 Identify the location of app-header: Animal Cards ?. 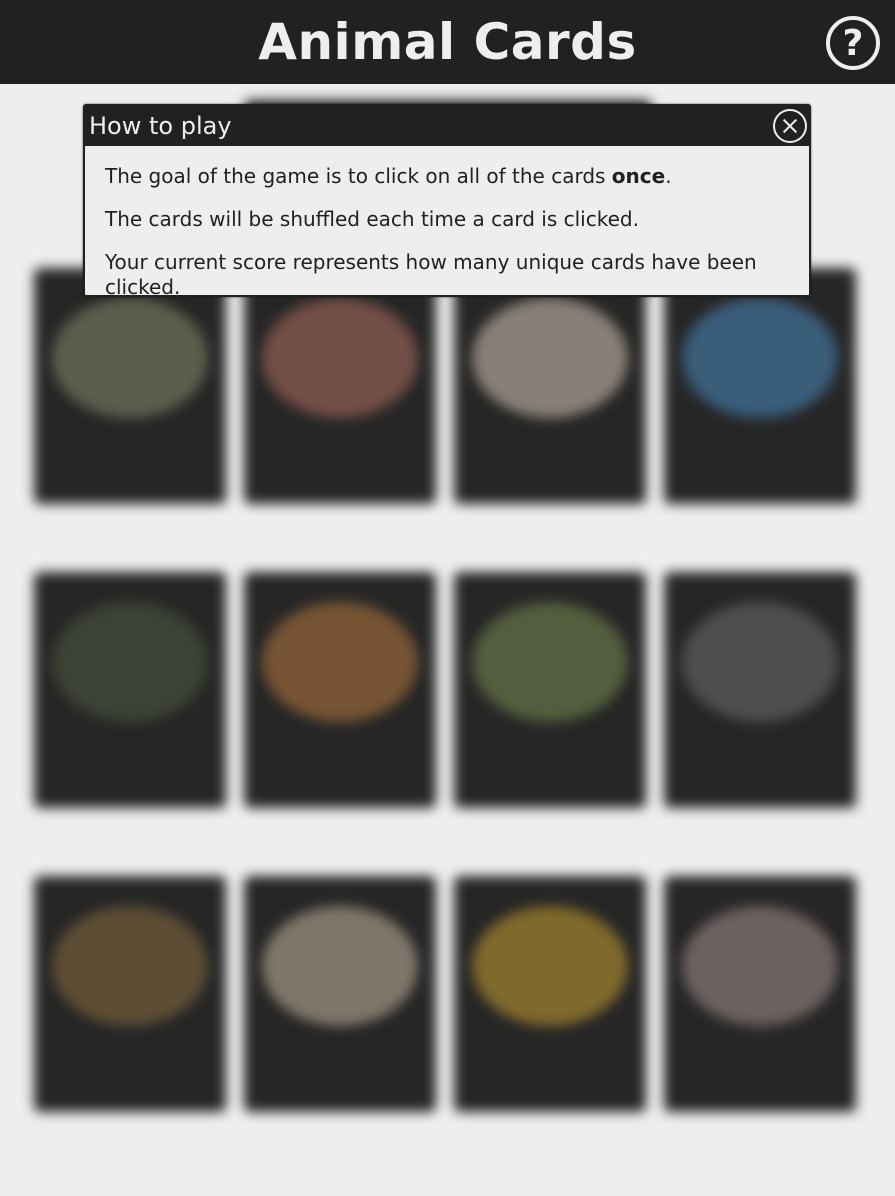
(447, 42).